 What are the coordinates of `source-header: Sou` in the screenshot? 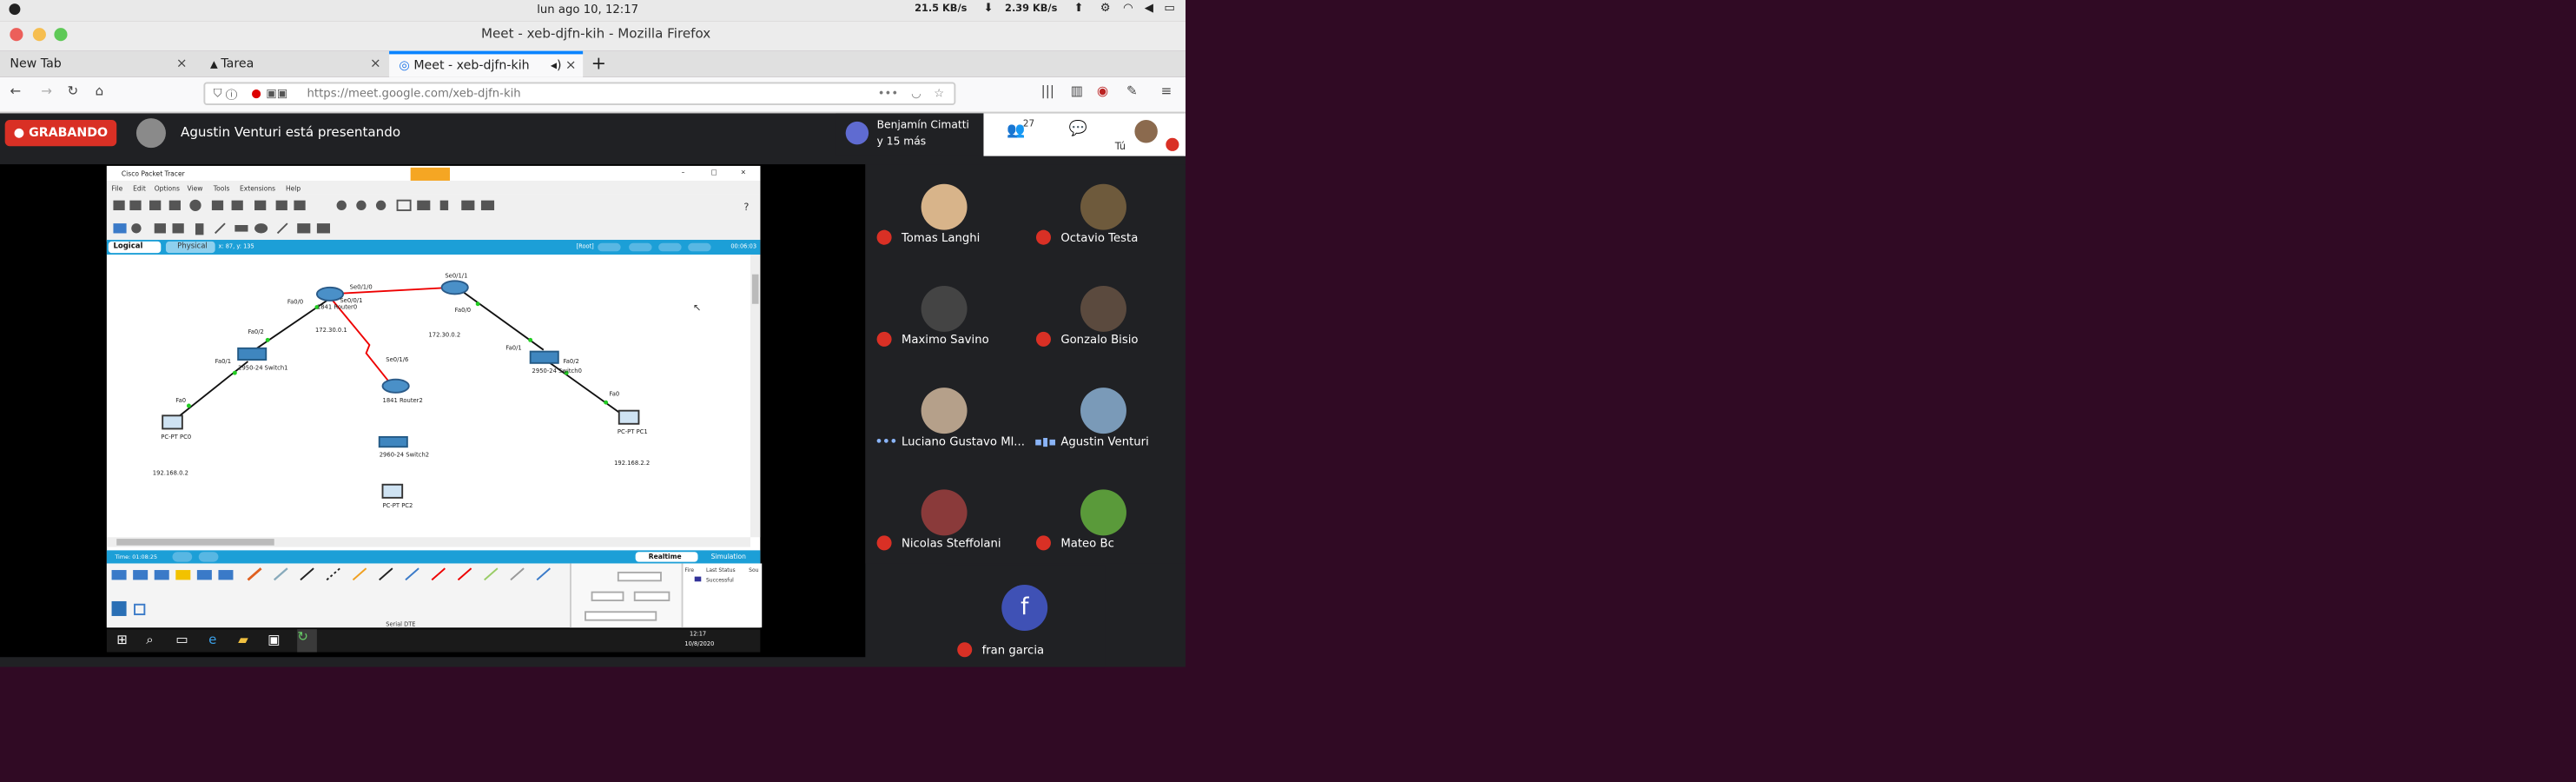 It's located at (754, 570).